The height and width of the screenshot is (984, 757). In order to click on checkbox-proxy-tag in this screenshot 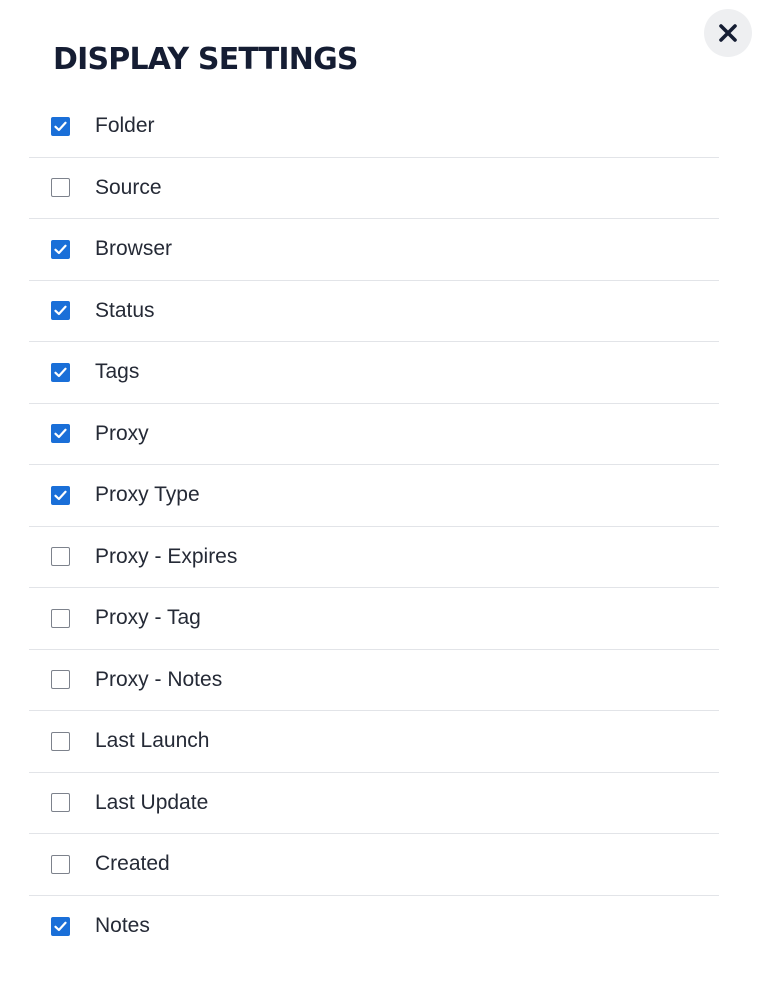, I will do `click(60, 618)`.